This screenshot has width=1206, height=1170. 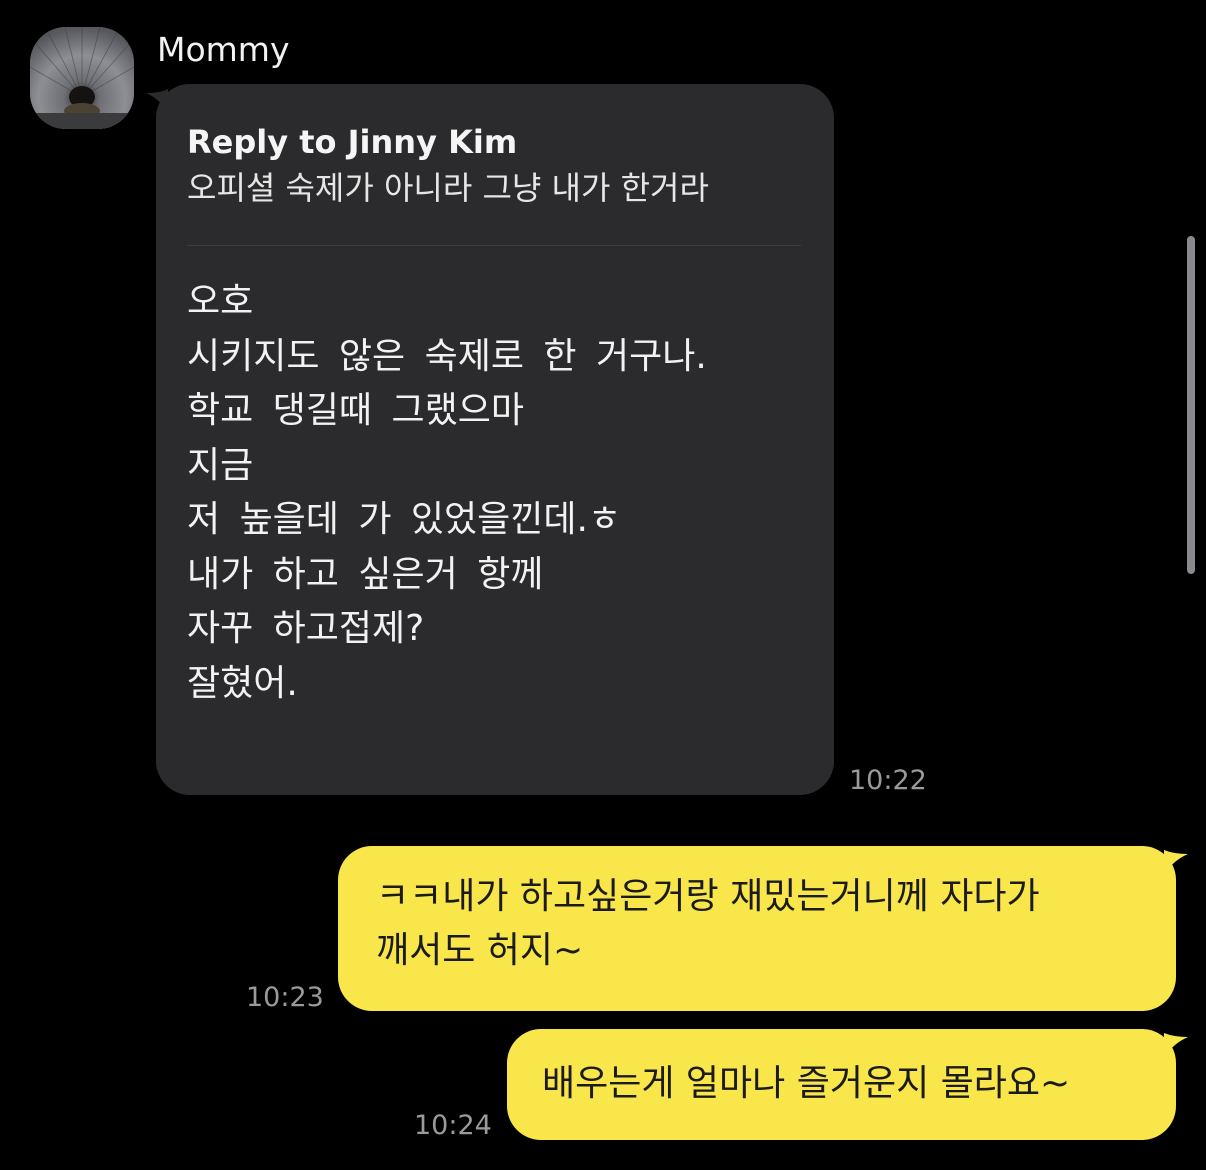 I want to click on message-line: 지금, so click(x=220, y=465).